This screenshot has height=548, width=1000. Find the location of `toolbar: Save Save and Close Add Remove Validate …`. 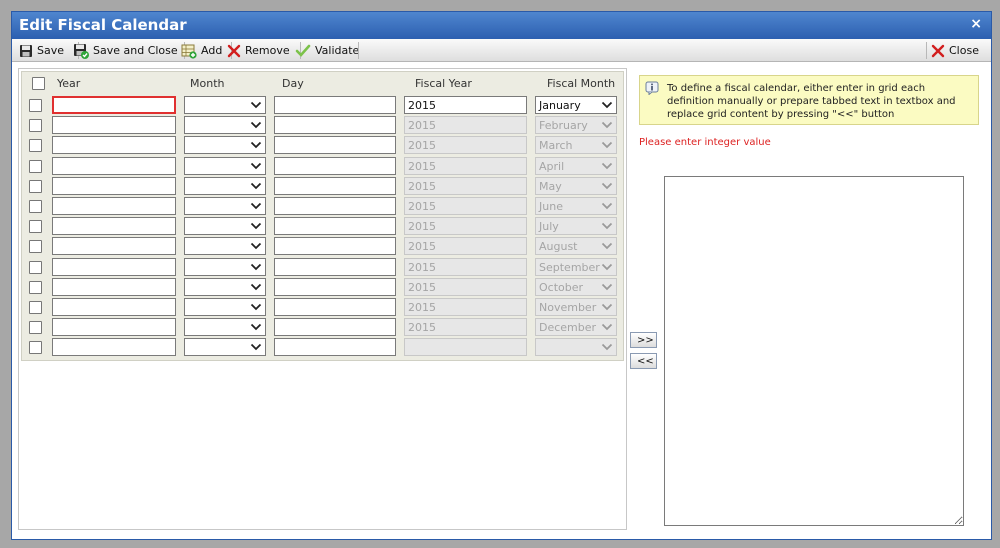

toolbar: Save Save and Close Add Remove Validate … is located at coordinates (501, 50).